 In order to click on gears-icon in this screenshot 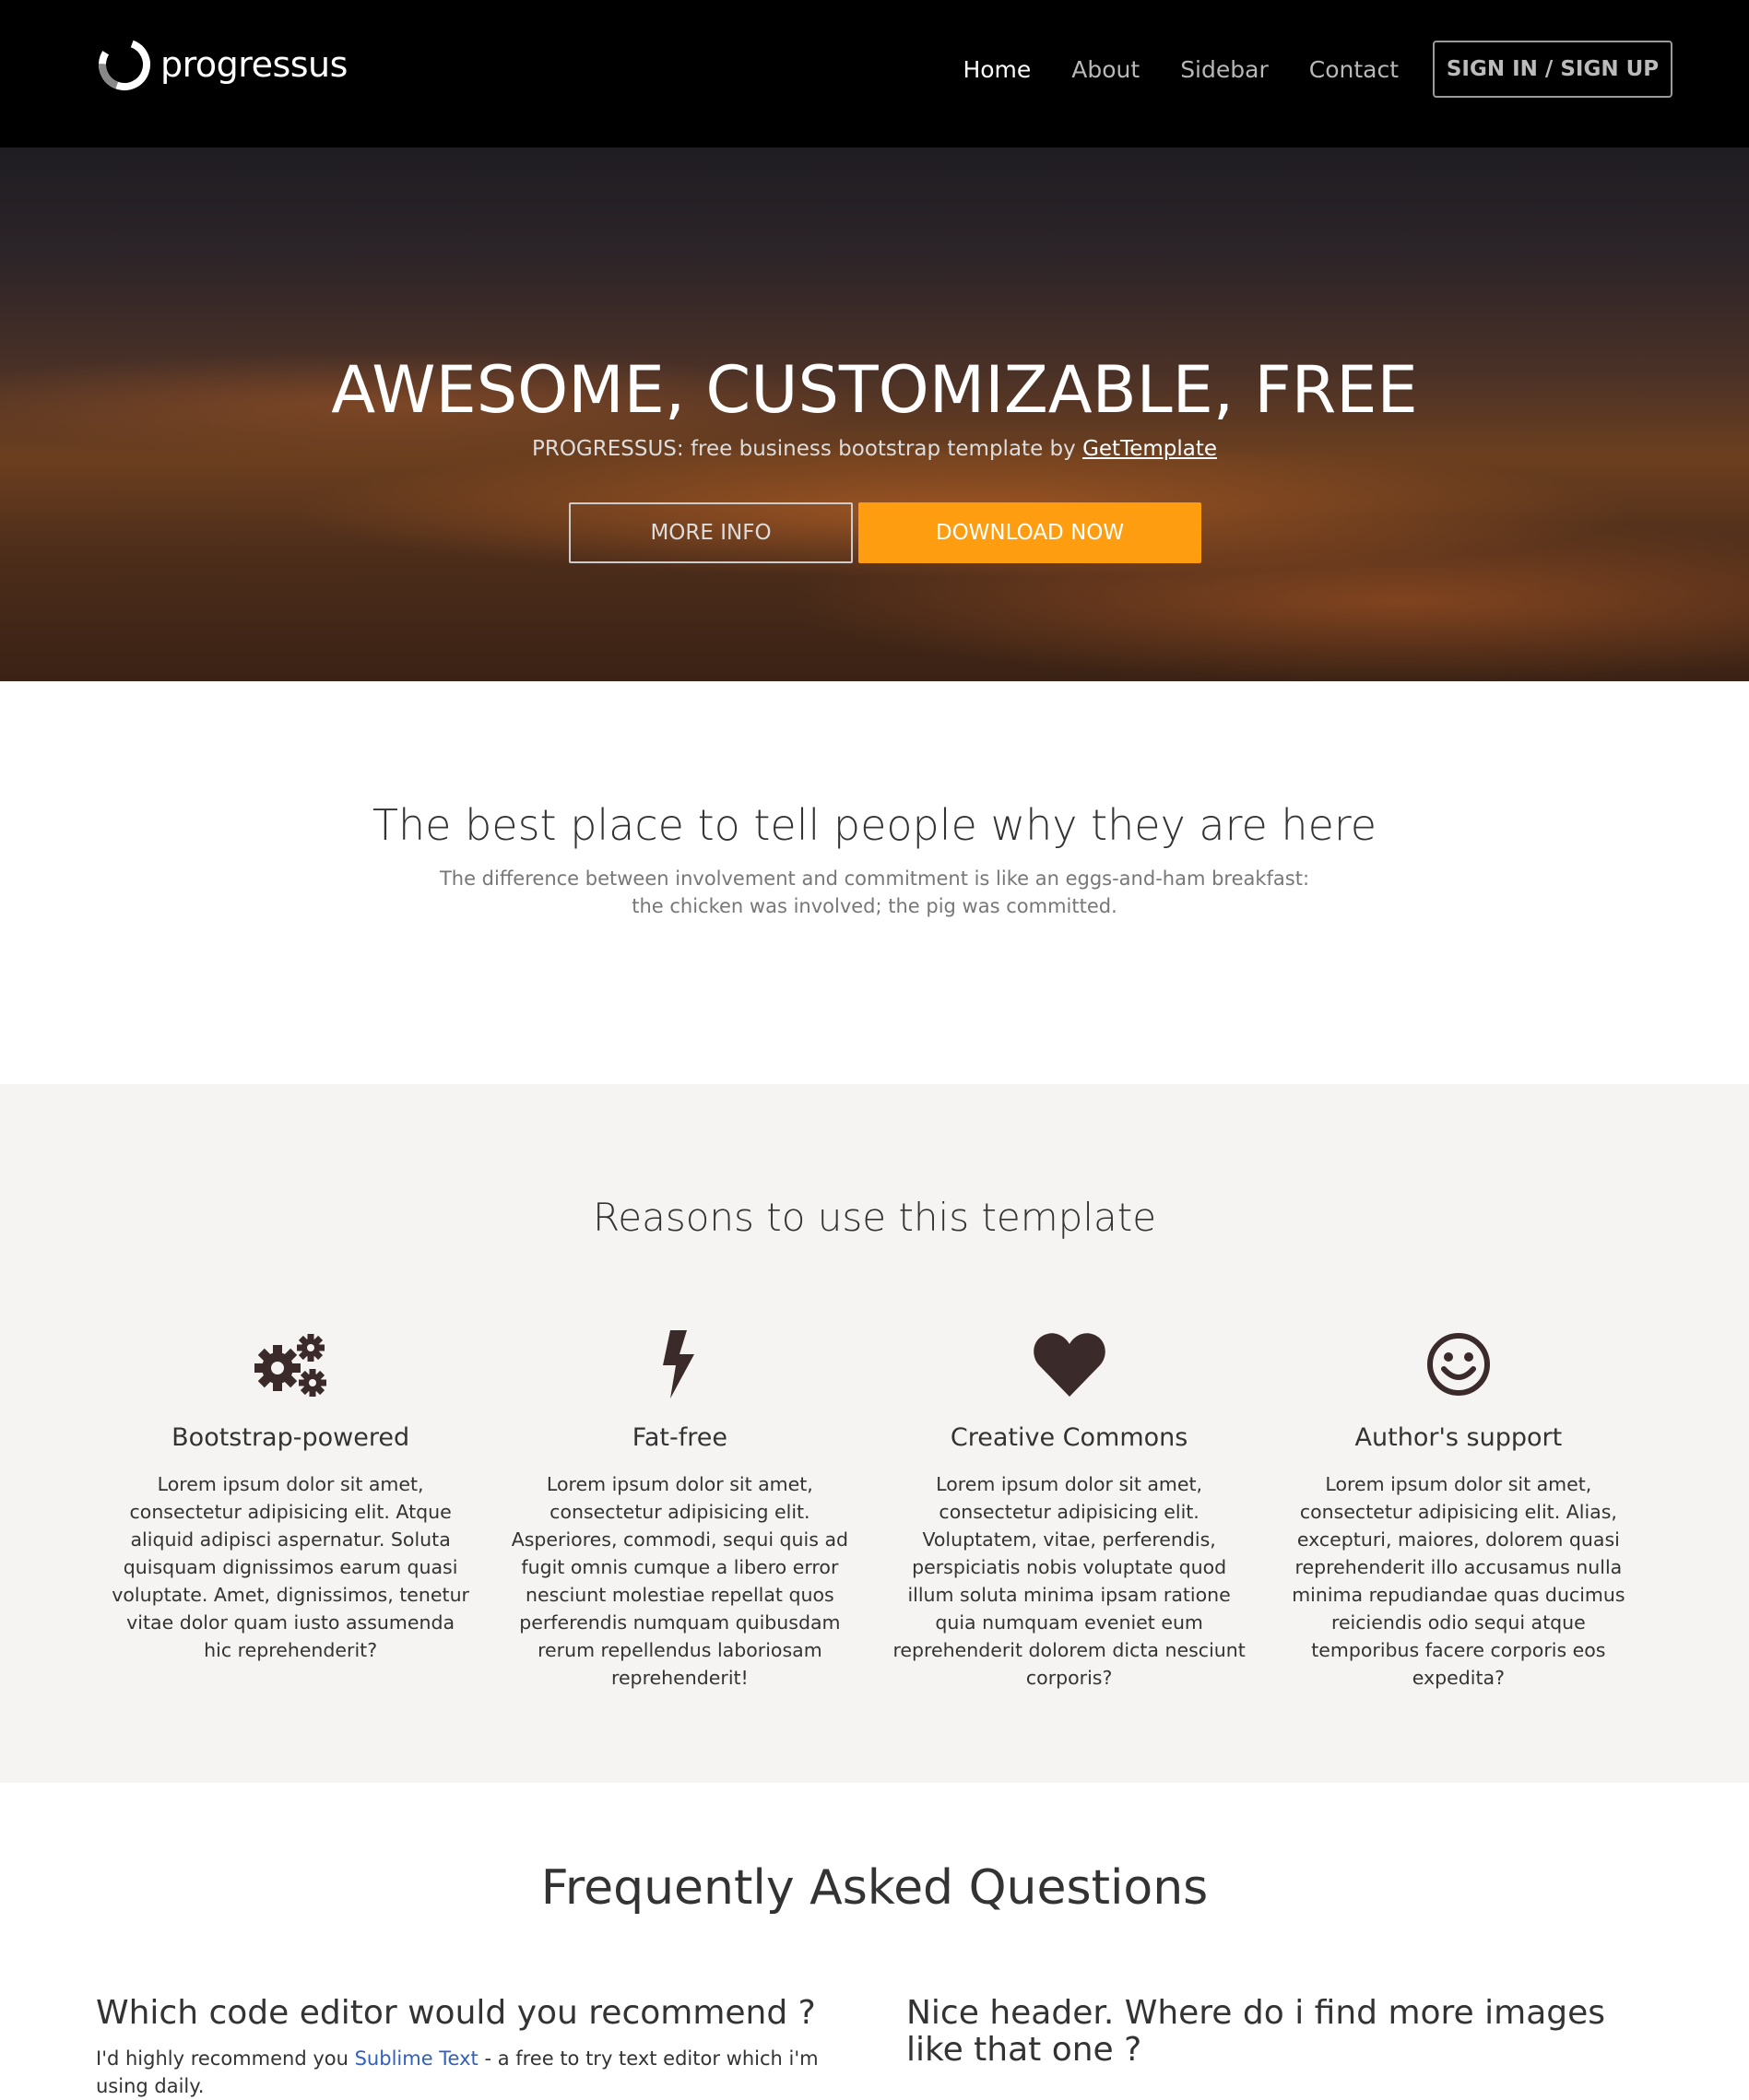, I will do `click(290, 1365)`.